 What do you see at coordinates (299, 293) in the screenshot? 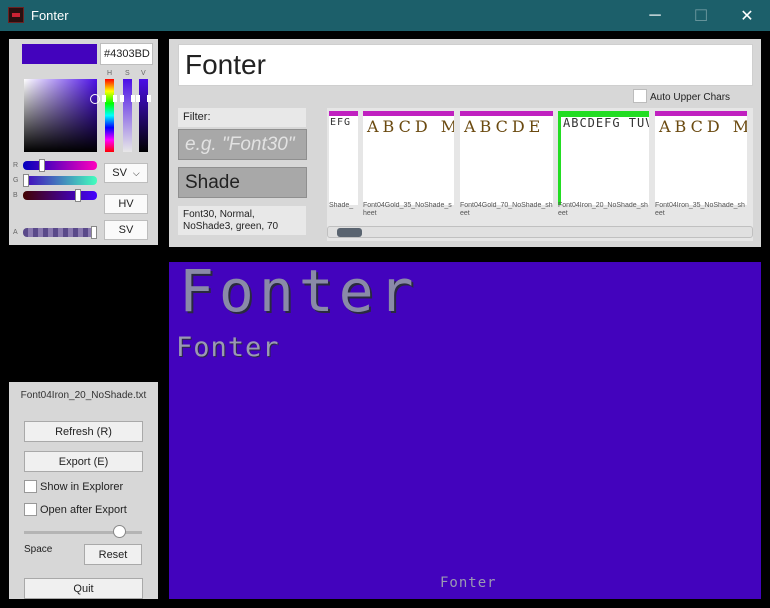
I see `preview-text-large: Fonter` at bounding box center [299, 293].